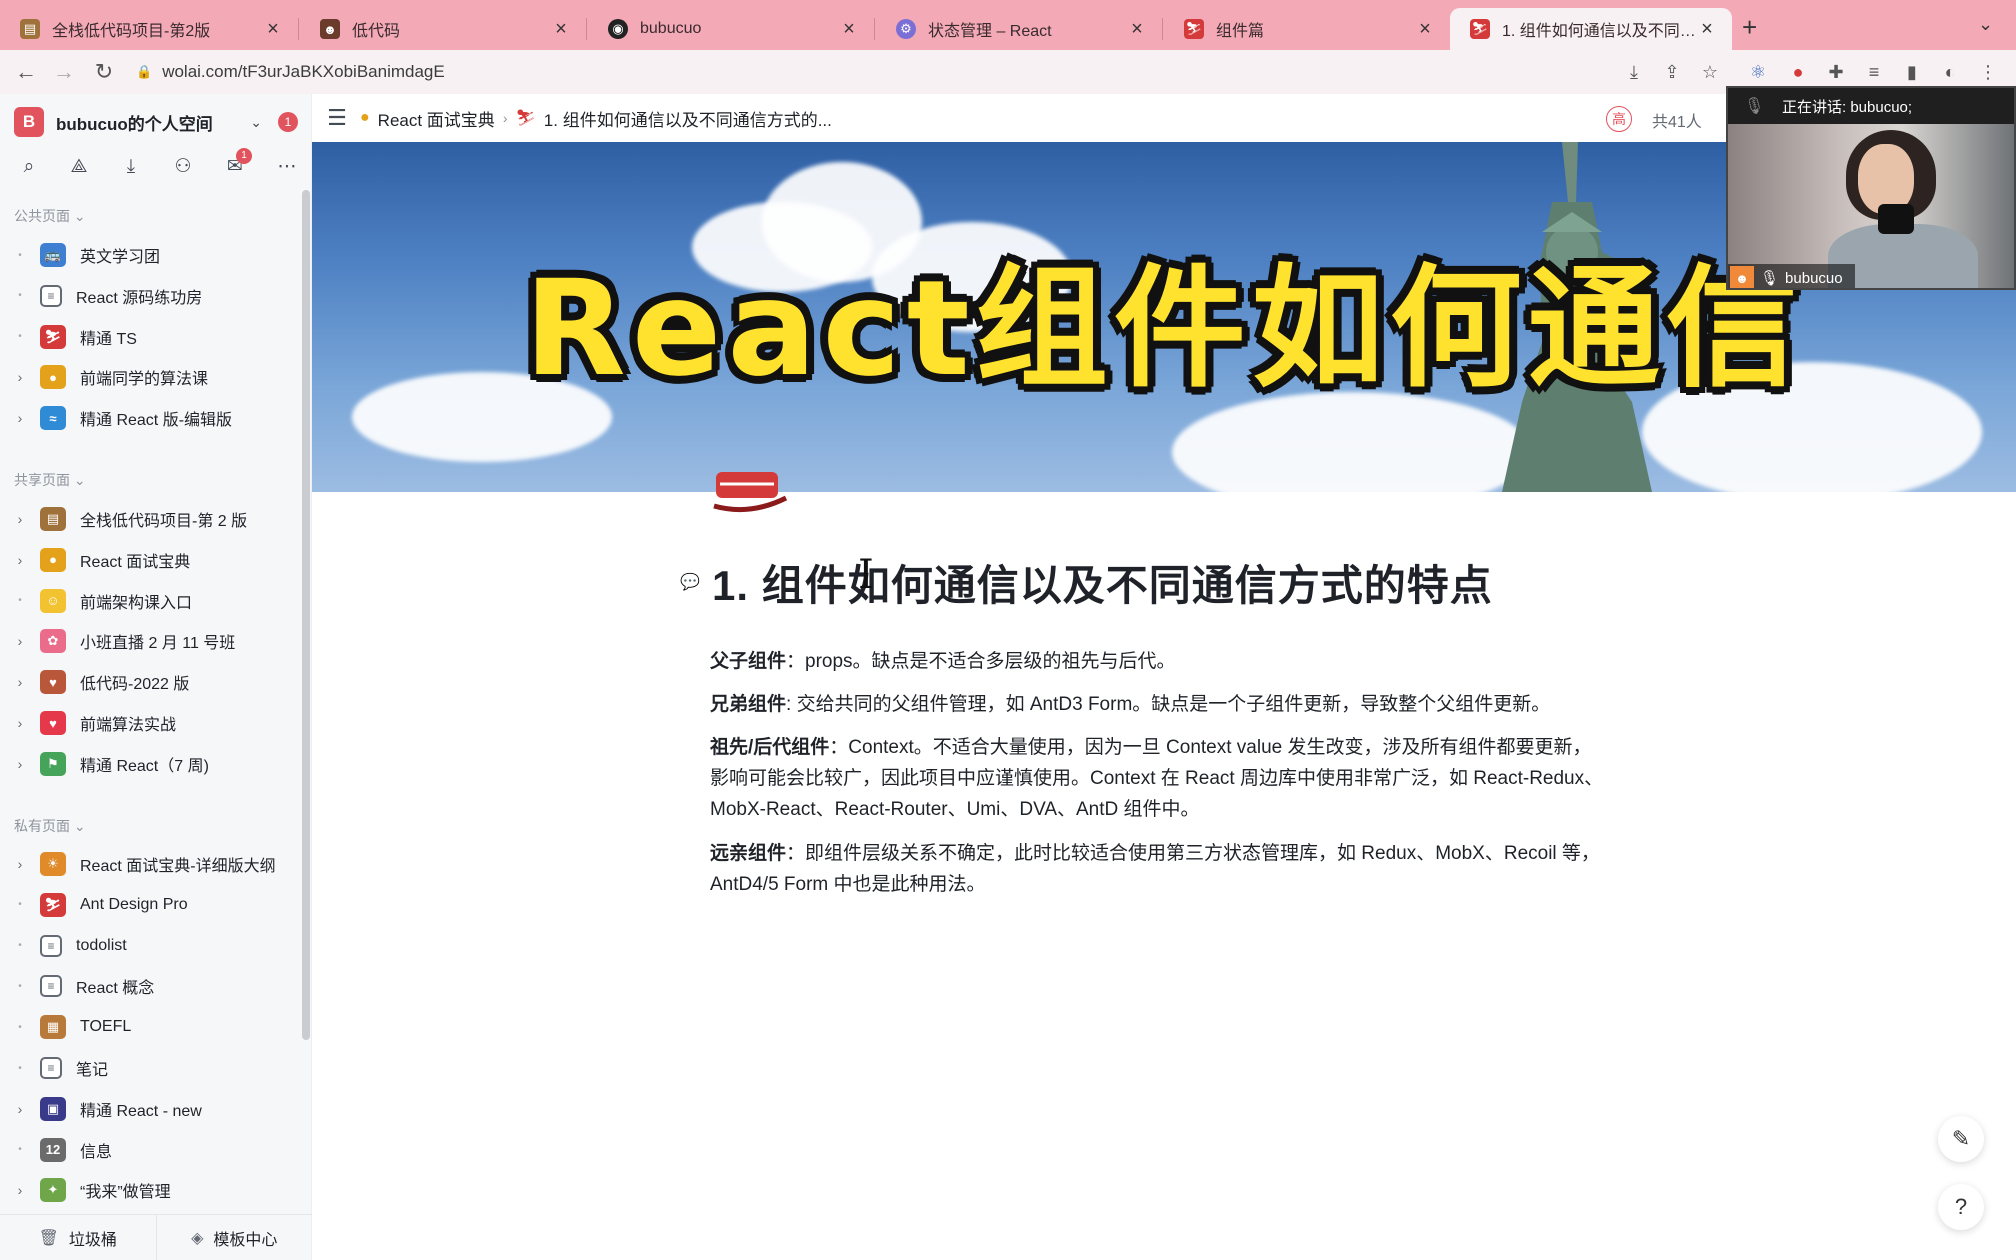  I want to click on menu-icon: ⋮, so click(1988, 72).